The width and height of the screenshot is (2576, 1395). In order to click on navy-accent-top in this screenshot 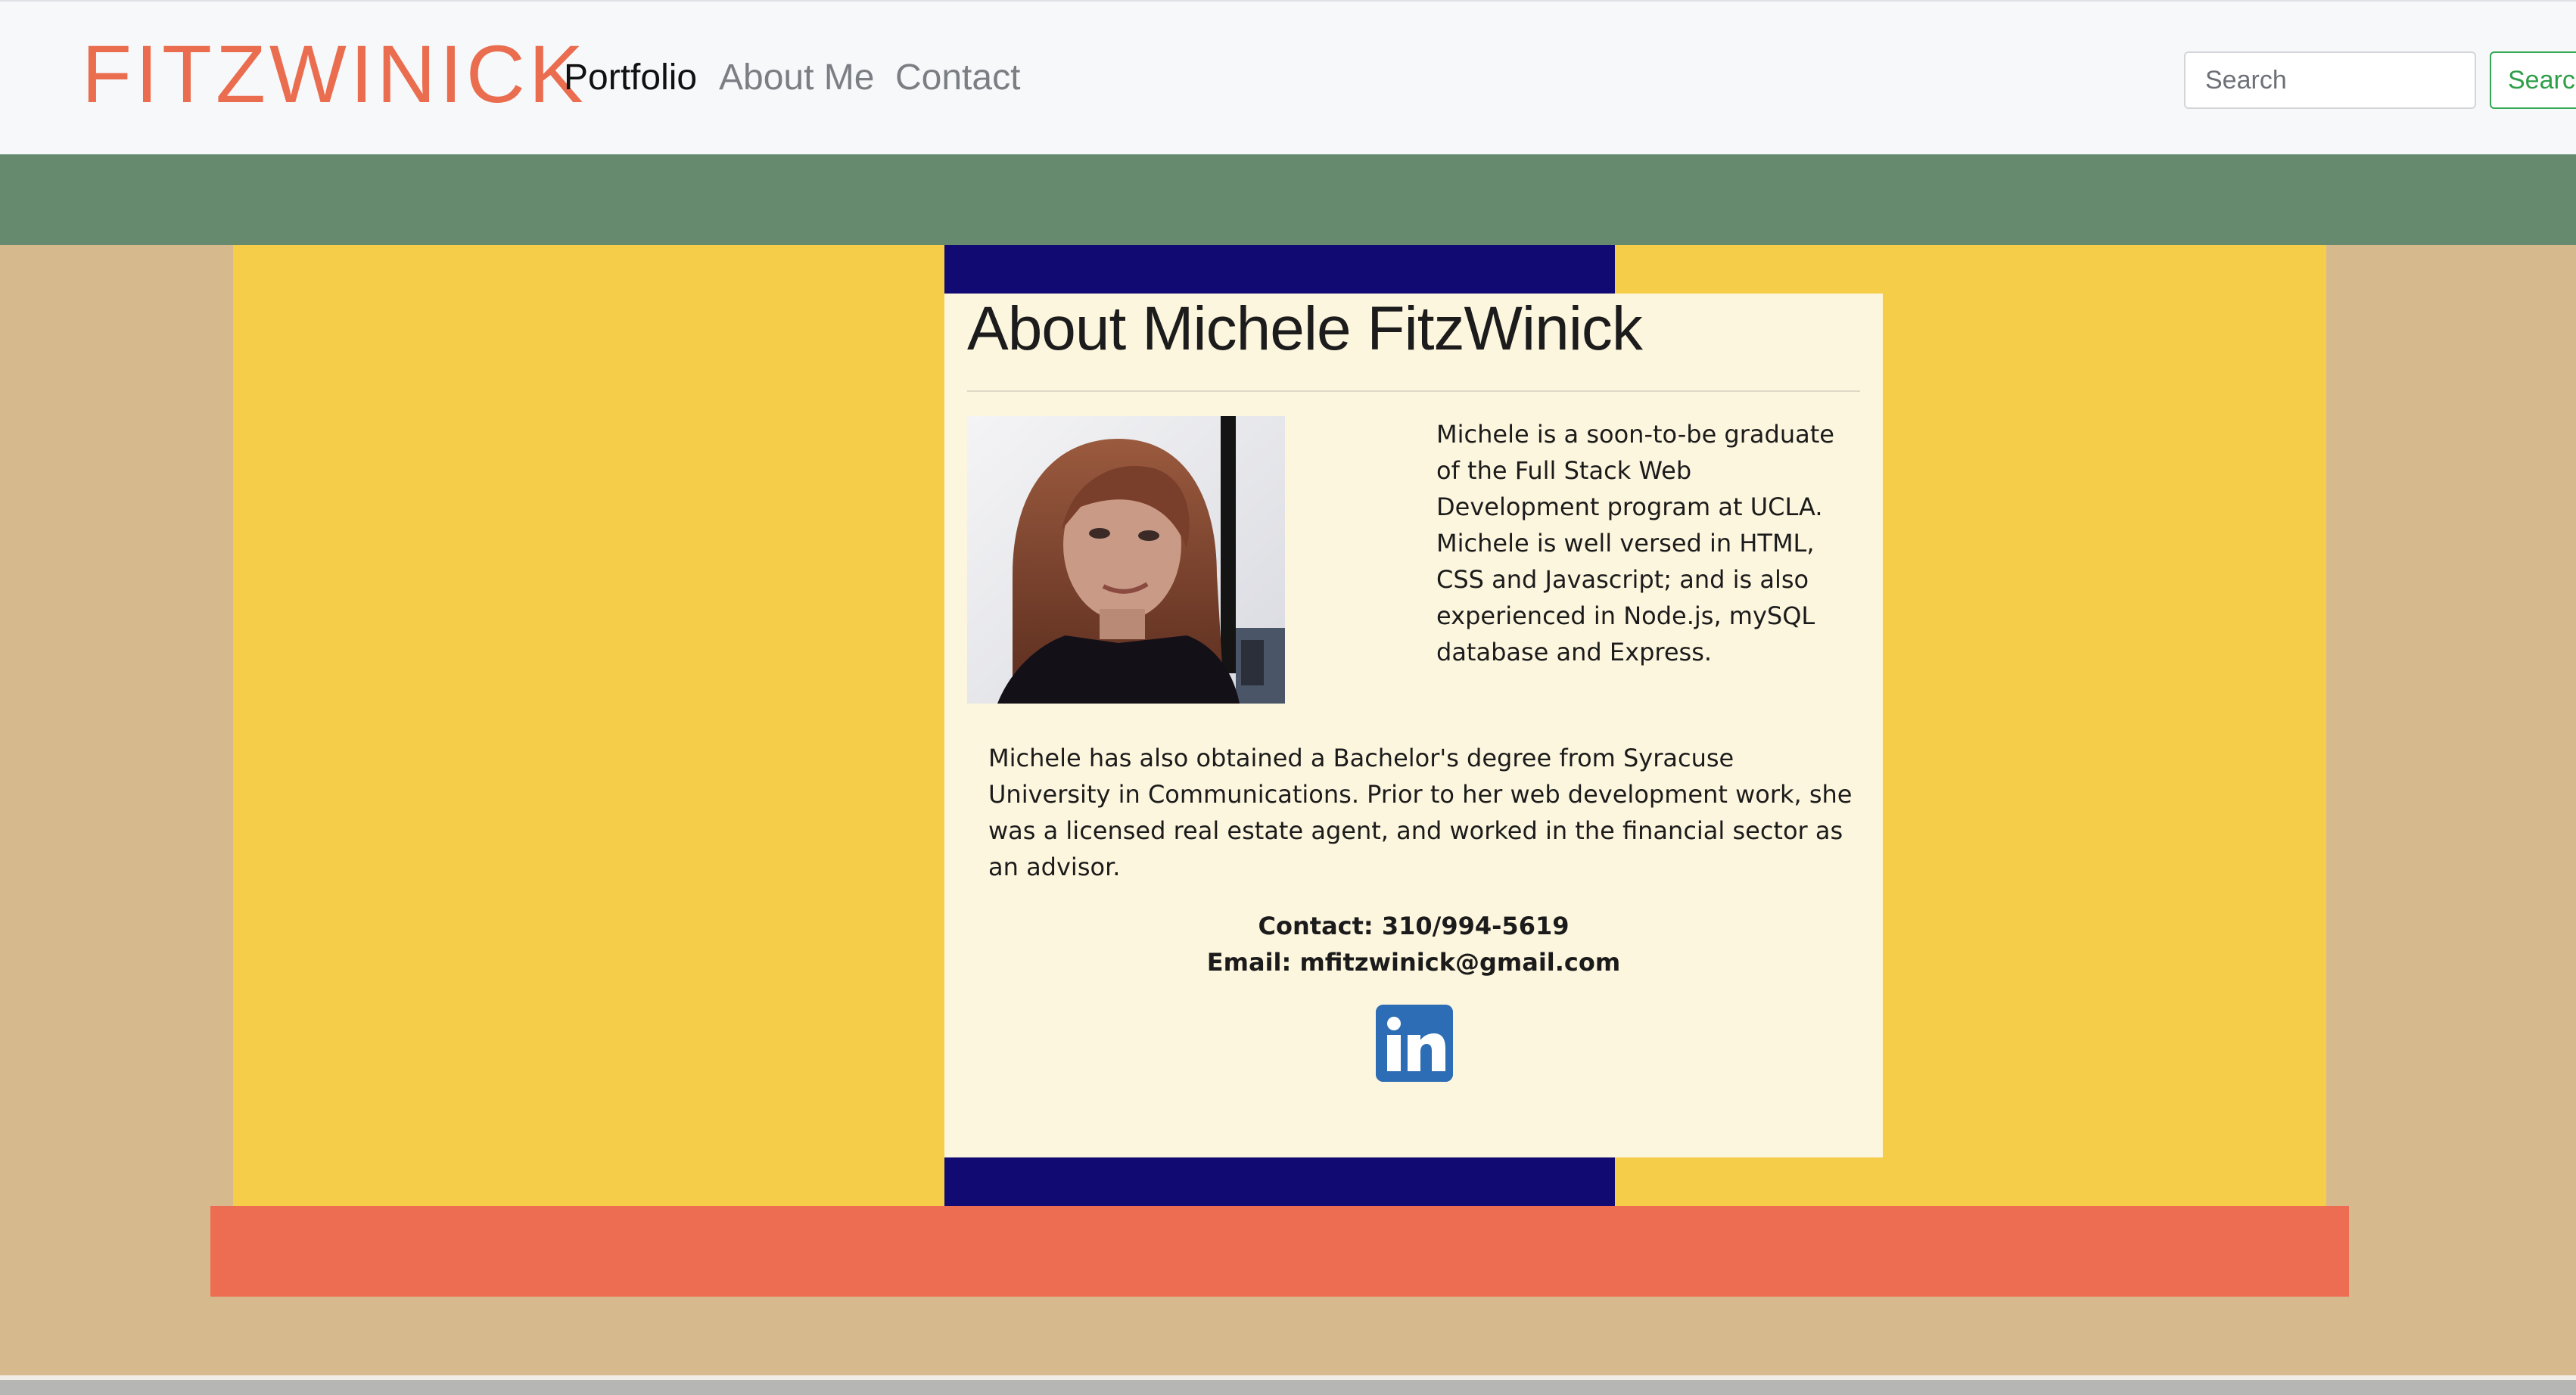, I will do `click(1279, 269)`.